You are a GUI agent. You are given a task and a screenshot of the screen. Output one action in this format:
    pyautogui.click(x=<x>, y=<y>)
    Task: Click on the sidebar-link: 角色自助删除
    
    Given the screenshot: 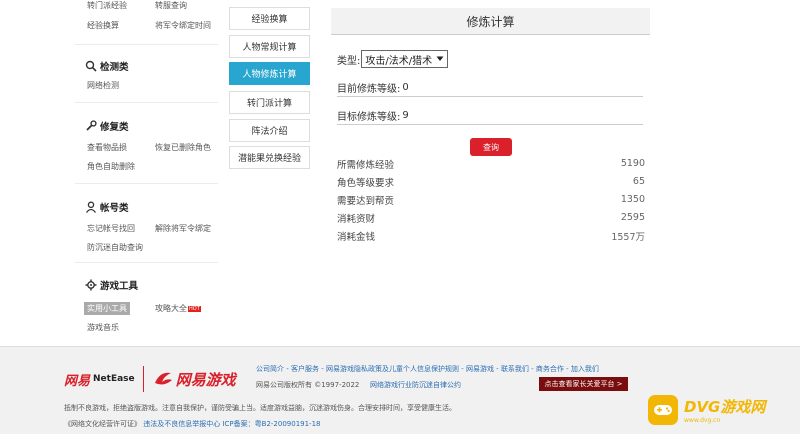 What is the action you would take?
    pyautogui.click(x=111, y=166)
    